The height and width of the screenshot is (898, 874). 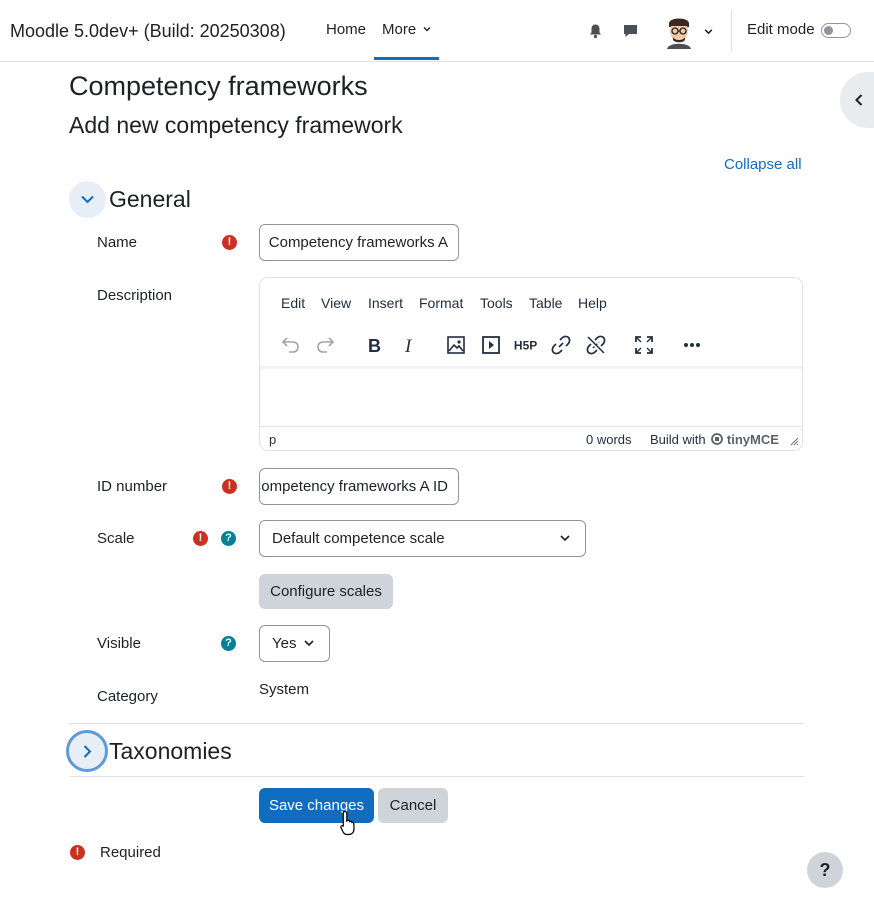 I want to click on chevron-left-icon, so click(x=859, y=100).